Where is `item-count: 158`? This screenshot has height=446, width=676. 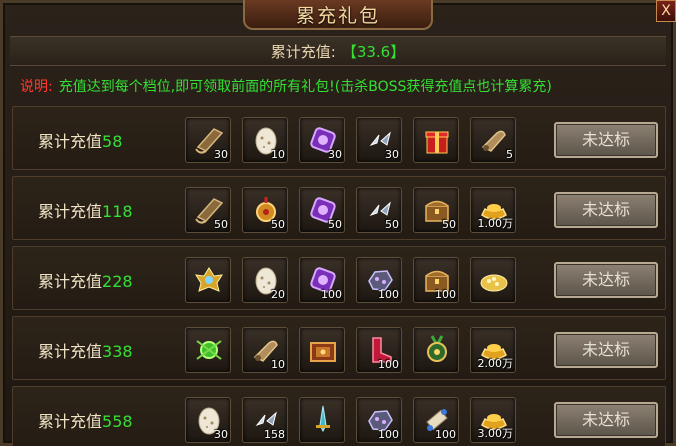
item-count: 158 is located at coordinates (274, 434).